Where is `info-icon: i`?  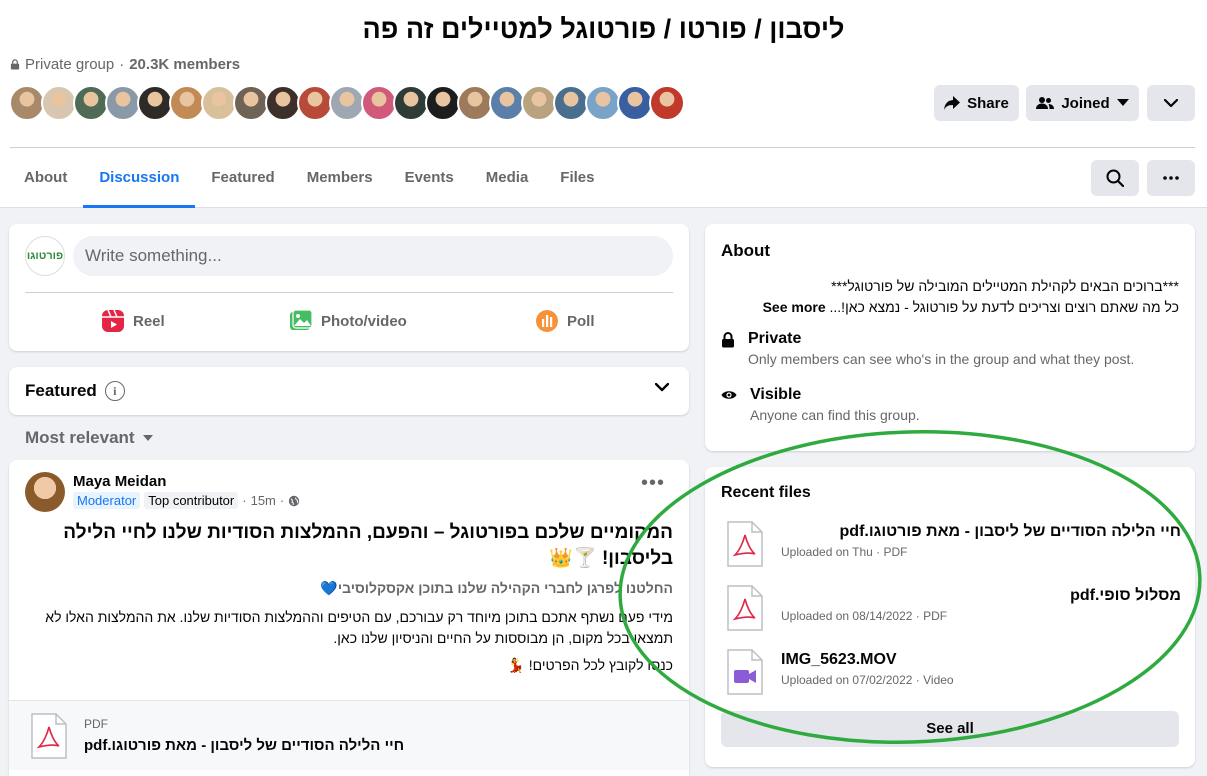 info-icon: i is located at coordinates (114, 391).